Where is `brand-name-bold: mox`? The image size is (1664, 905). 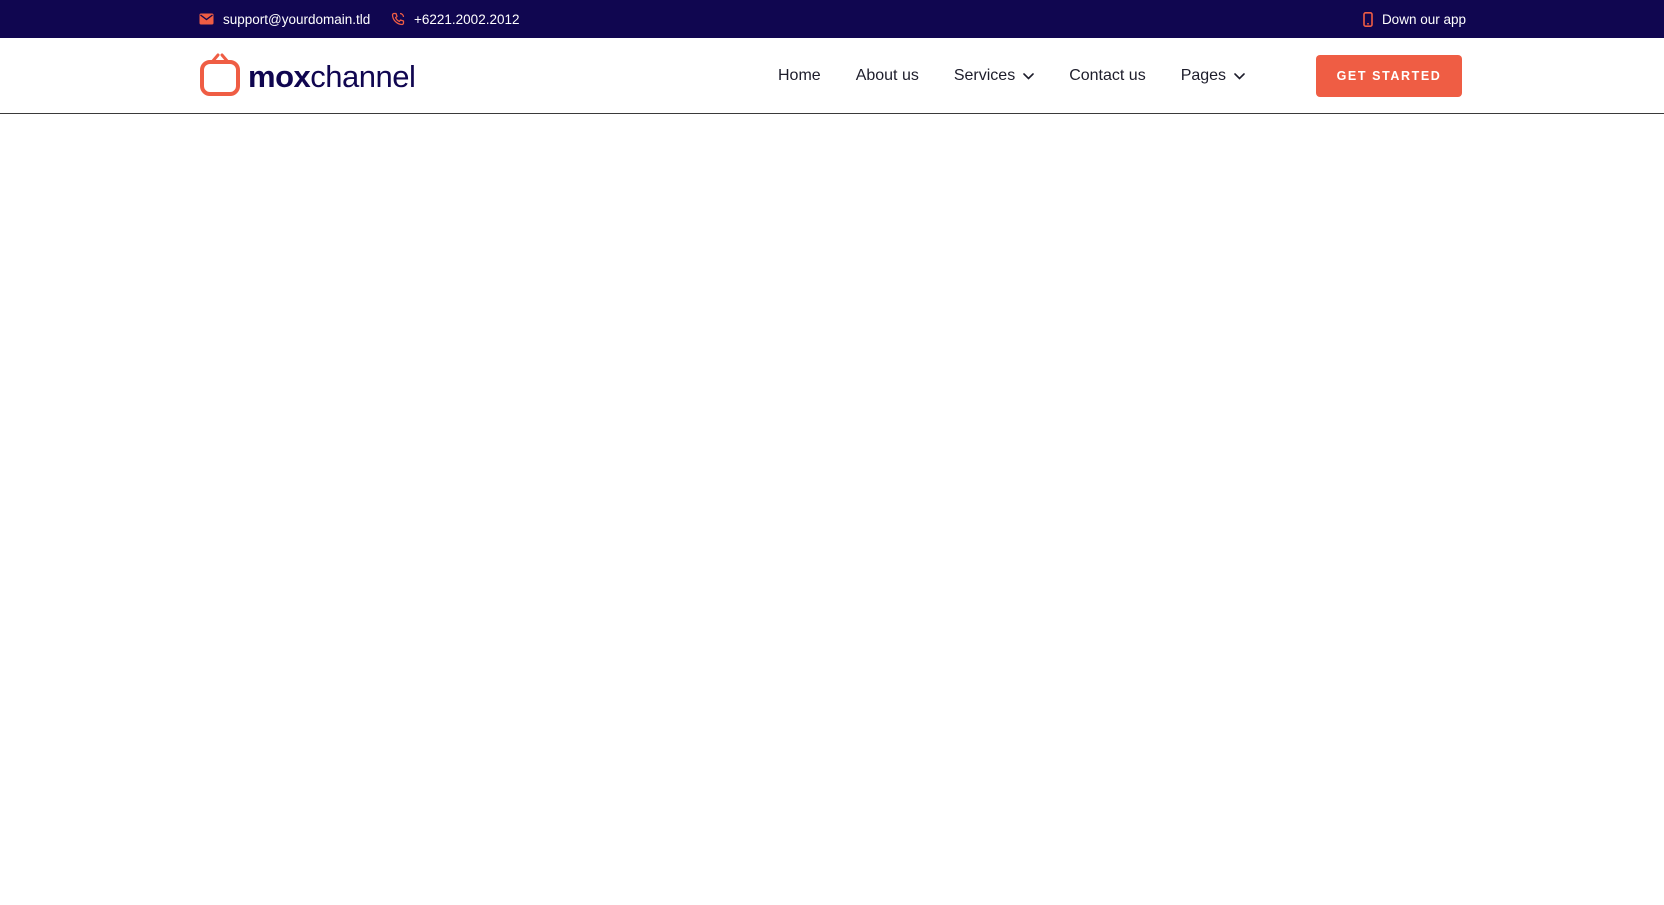 brand-name-bold: mox is located at coordinates (279, 76).